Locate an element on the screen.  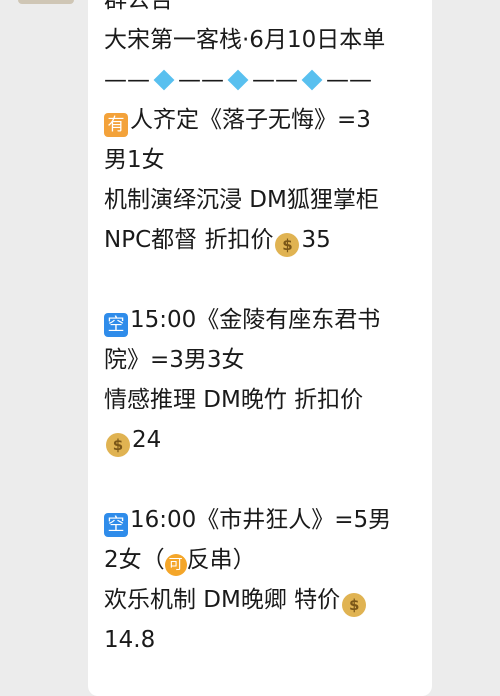
session-1-price-line: NPC都督 折扣价 $35 is located at coordinates (264, 240).